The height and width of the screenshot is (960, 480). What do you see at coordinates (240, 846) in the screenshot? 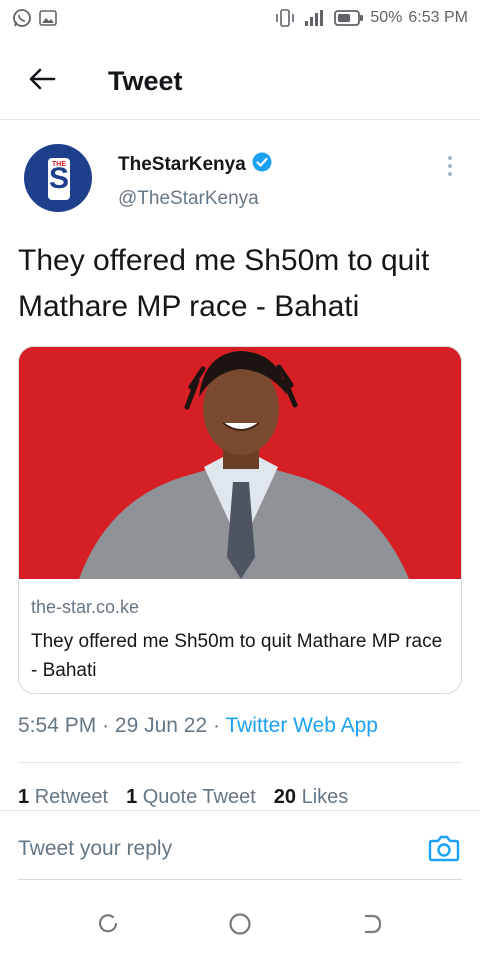
I see `reply-bar: Tweet your reply` at bounding box center [240, 846].